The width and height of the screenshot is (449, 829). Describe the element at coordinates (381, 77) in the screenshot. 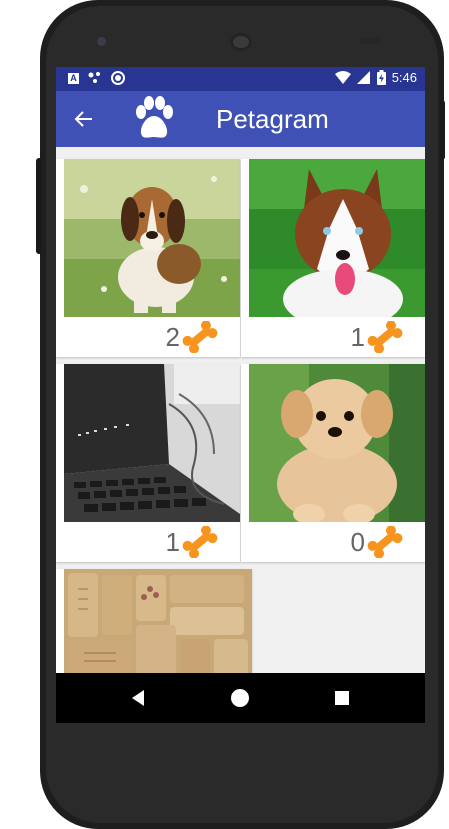

I see `battery-icon` at that location.